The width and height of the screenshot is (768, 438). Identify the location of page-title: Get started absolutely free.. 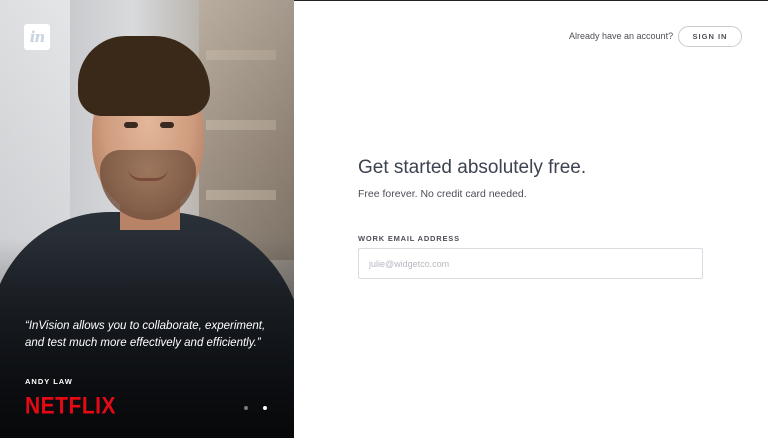
(472, 167).